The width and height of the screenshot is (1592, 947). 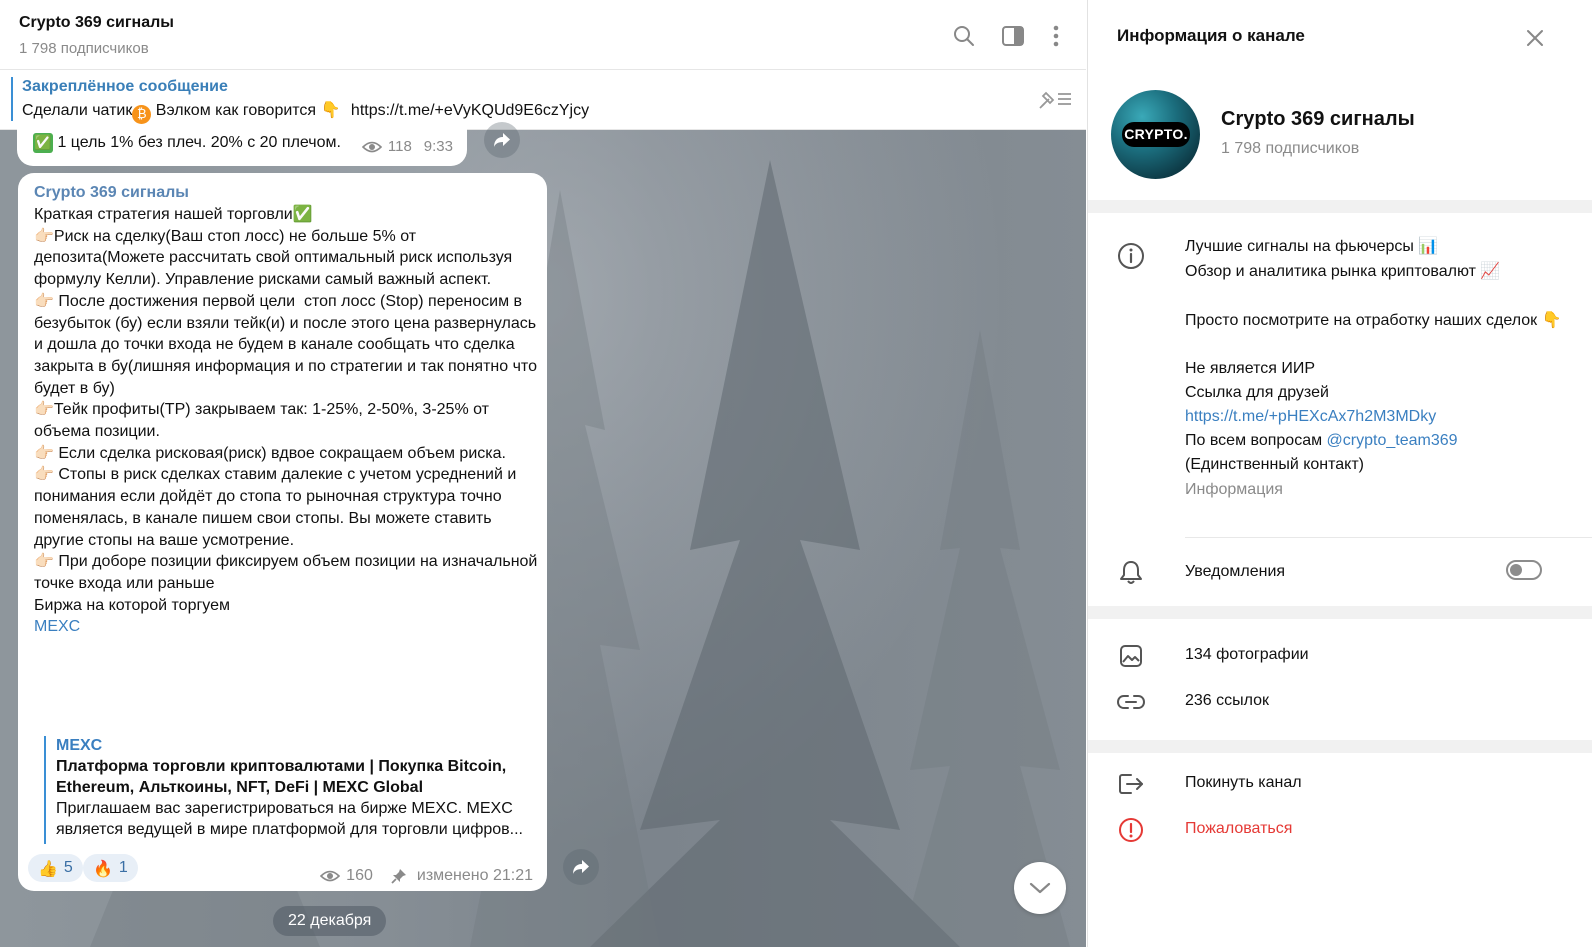 What do you see at coordinates (234, 110) in the screenshot?
I see `pinned-text-middle: Вэлком как говорится` at bounding box center [234, 110].